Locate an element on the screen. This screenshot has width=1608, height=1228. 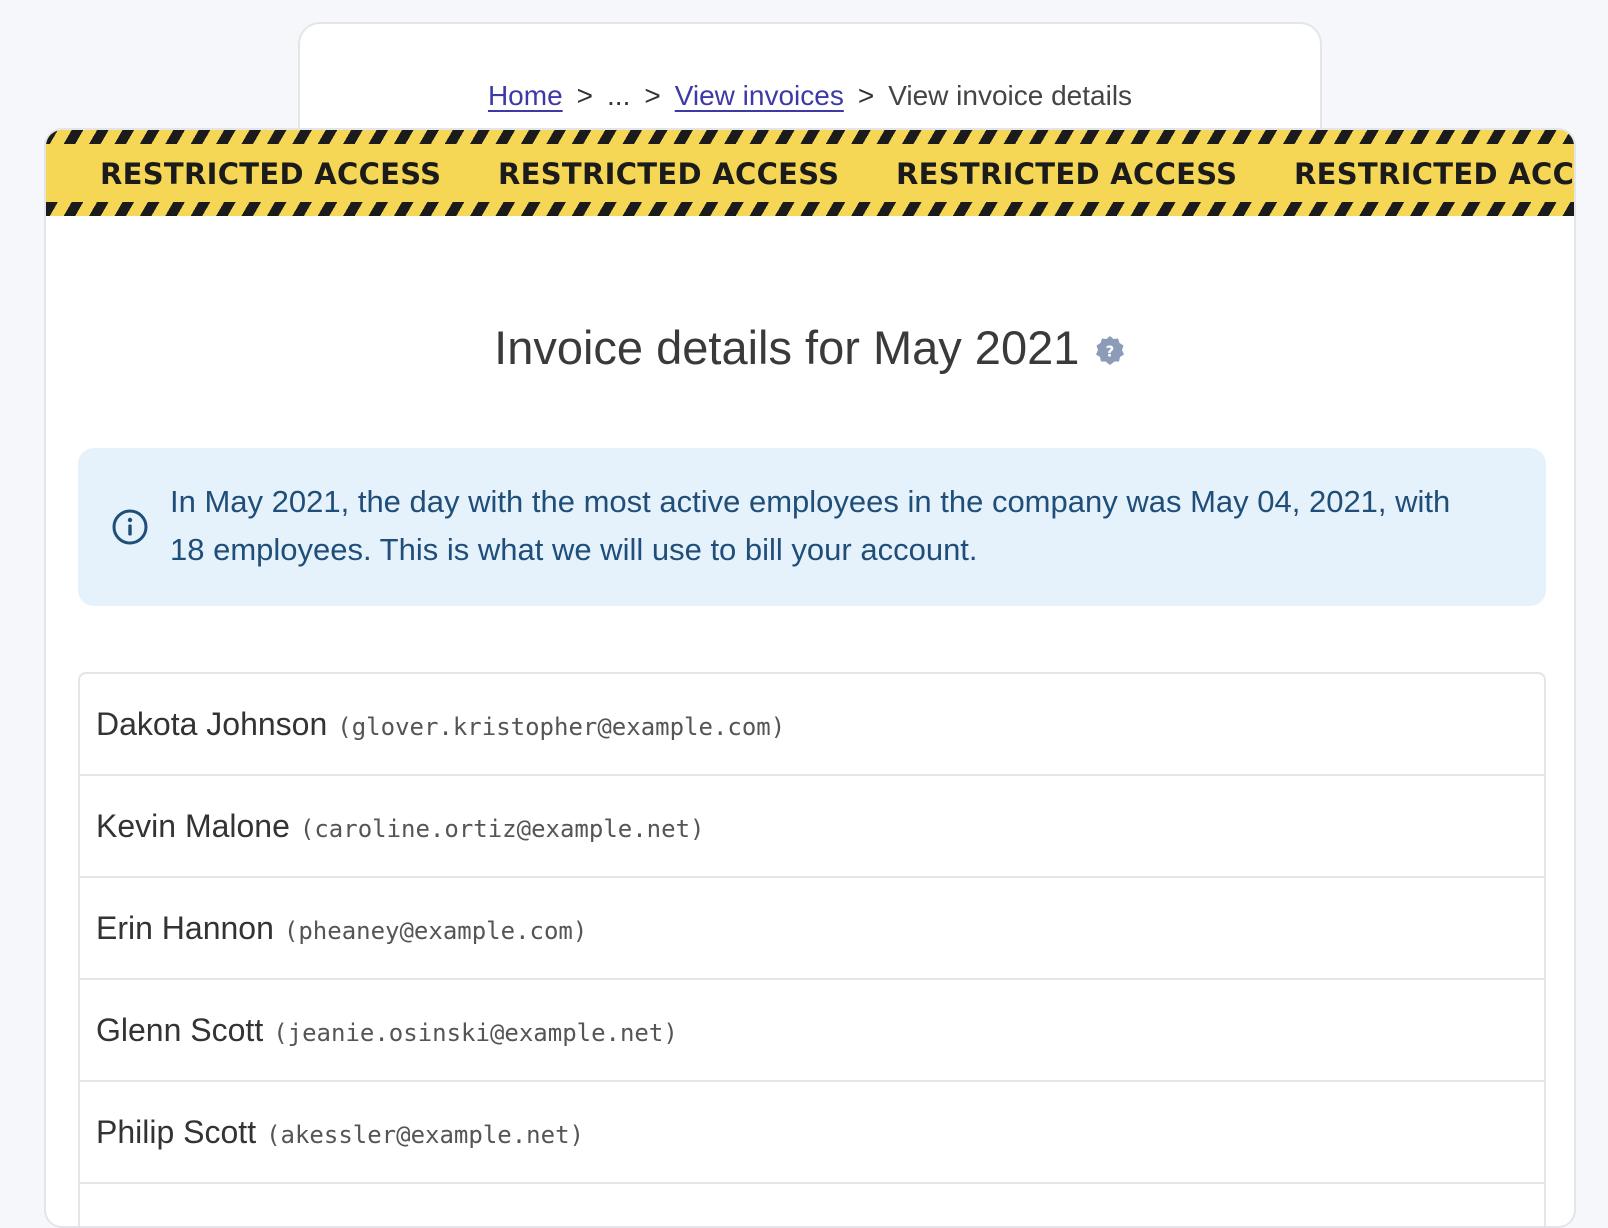
page-title: Invoice details for May 2021 is located at coordinates (787, 347).